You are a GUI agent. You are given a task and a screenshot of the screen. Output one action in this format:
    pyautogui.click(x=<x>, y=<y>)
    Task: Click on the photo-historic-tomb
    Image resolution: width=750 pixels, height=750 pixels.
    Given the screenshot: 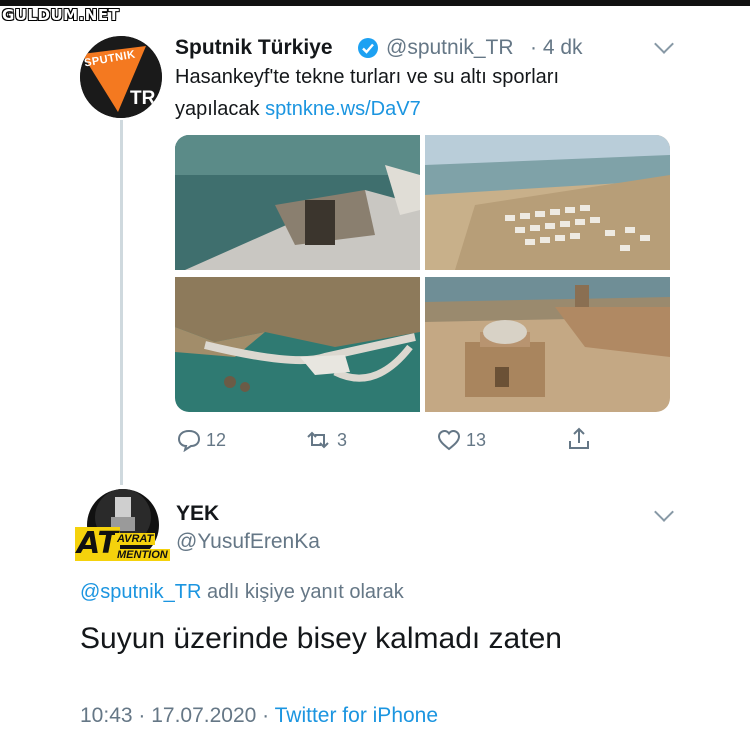 What is the action you would take?
    pyautogui.click(x=547, y=344)
    